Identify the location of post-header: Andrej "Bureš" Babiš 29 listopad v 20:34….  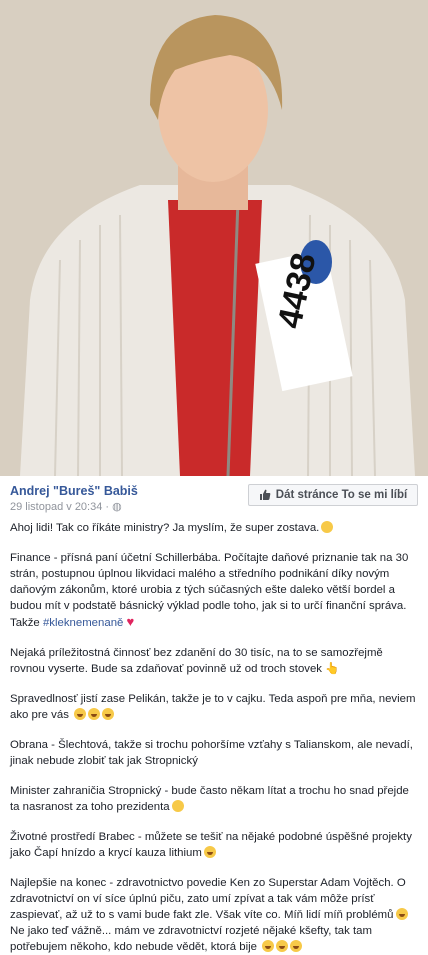
(214, 498).